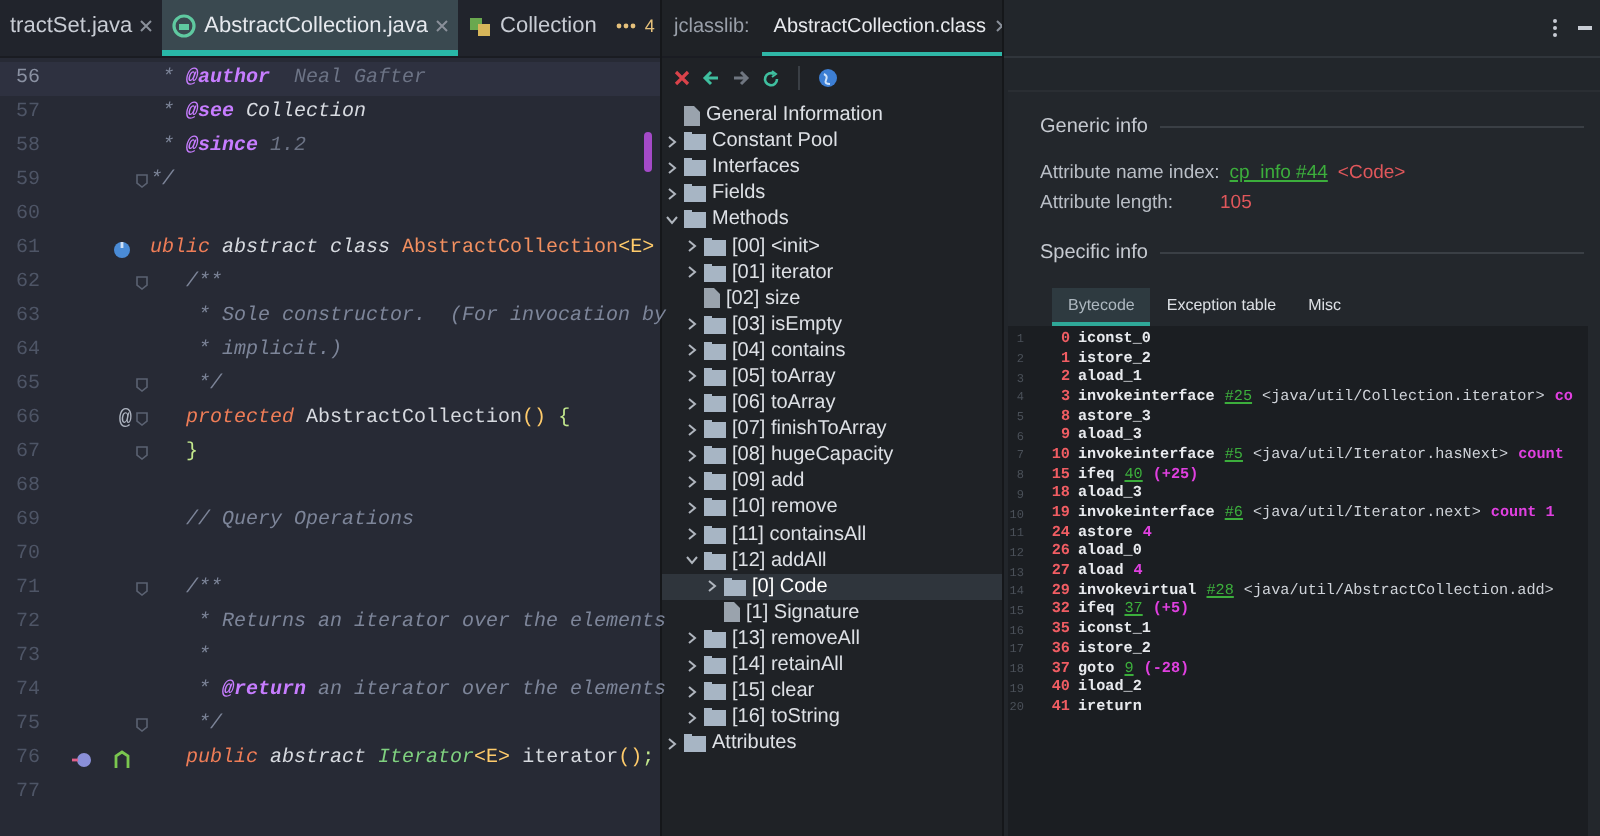 Image resolution: width=1600 pixels, height=836 pixels. What do you see at coordinates (184, 25) in the screenshot?
I see `class-icon` at bounding box center [184, 25].